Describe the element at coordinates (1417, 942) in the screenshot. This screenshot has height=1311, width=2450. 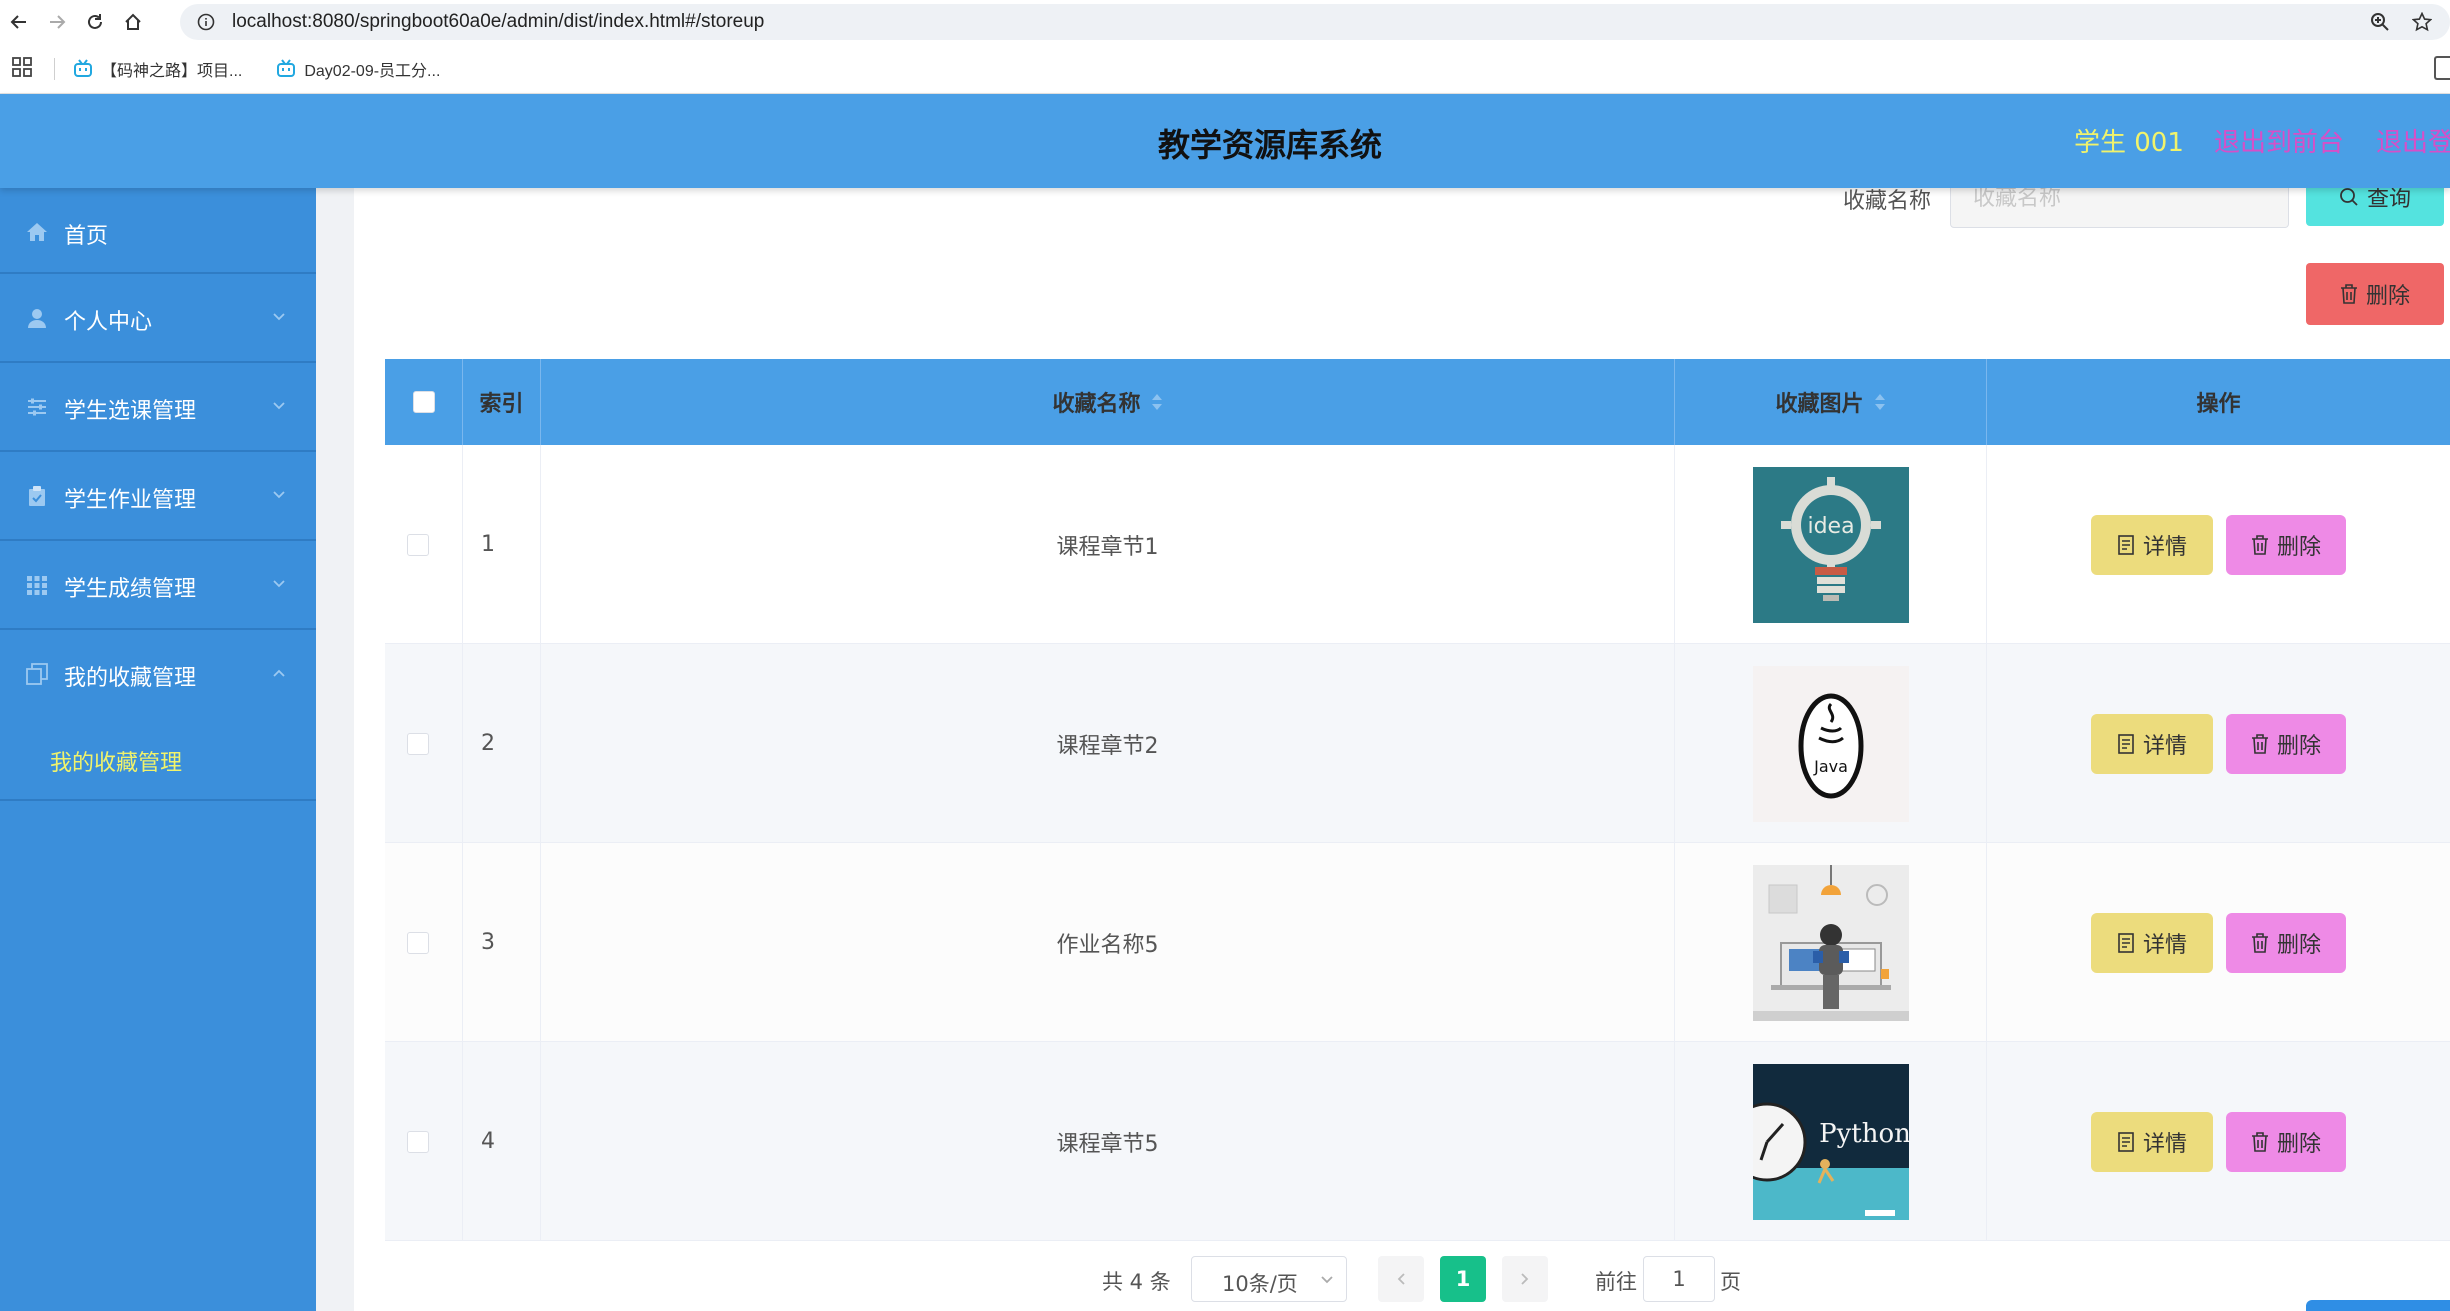
I see `table-row: 3 作业名称5 详情 删除` at that location.